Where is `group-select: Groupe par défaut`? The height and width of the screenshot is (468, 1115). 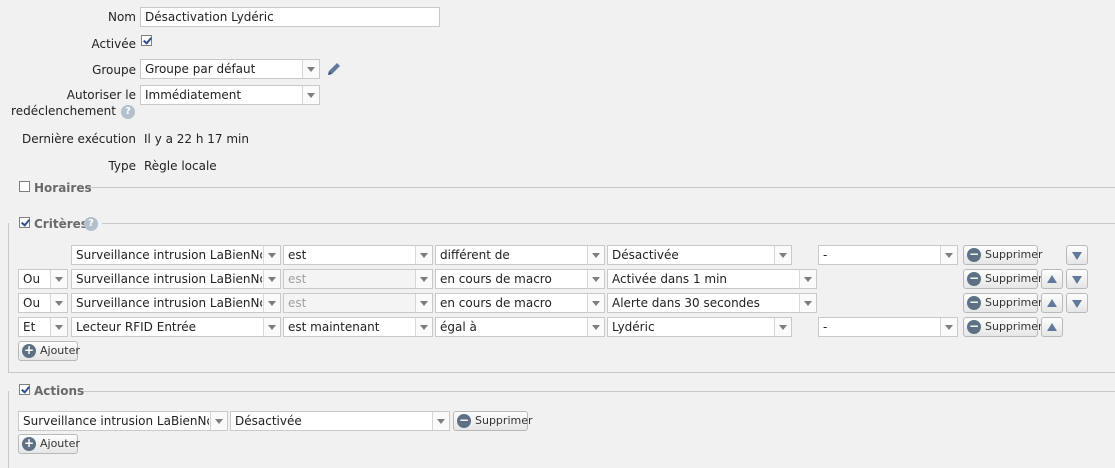
group-select: Groupe par défaut is located at coordinates (230, 69).